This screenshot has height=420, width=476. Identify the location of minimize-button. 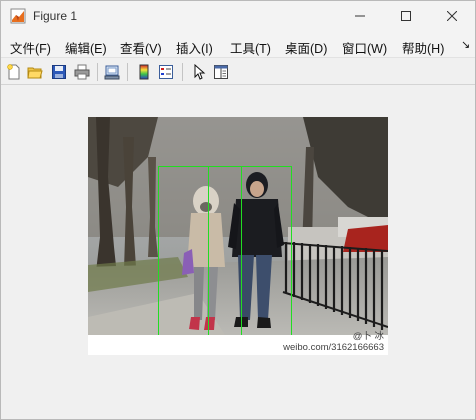
(360, 16).